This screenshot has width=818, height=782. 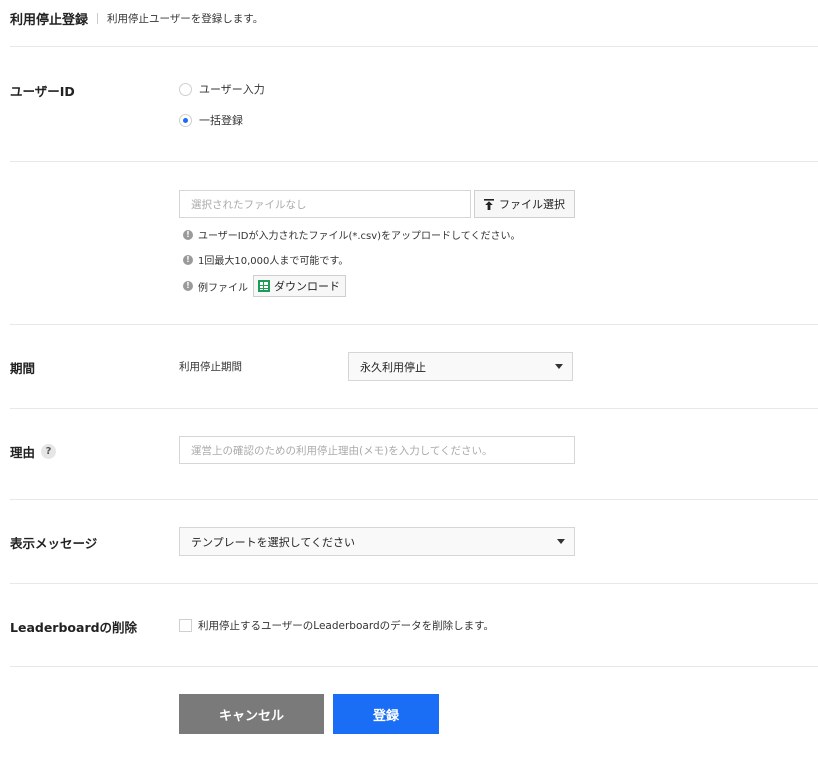 What do you see at coordinates (74, 627) in the screenshot?
I see `leaderboard-label: Leaderboardの削除` at bounding box center [74, 627].